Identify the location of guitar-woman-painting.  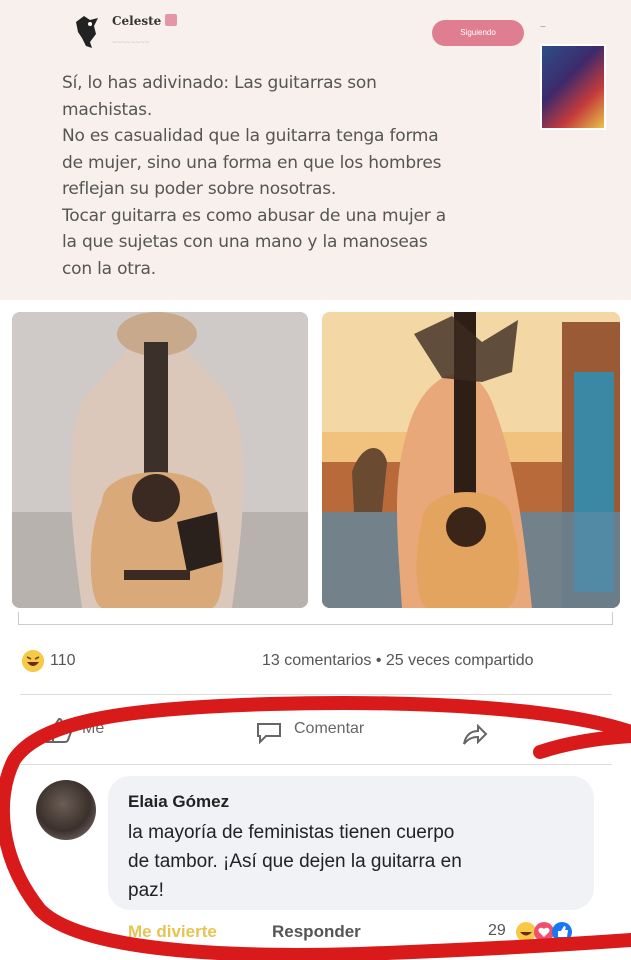
(471, 460).